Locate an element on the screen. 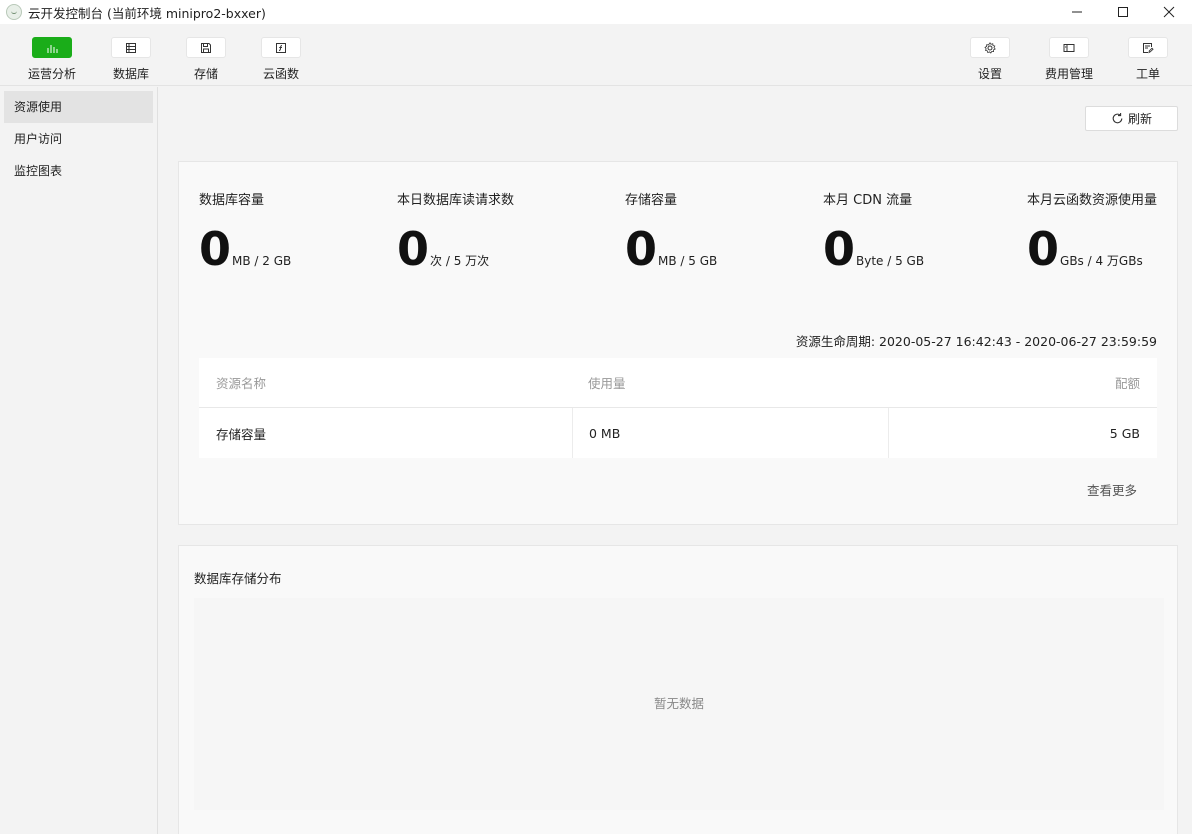  stat-cloud-function-usage: 本月云函数资源使用量 0 GBs / 4 万GBs is located at coordinates (1092, 230).